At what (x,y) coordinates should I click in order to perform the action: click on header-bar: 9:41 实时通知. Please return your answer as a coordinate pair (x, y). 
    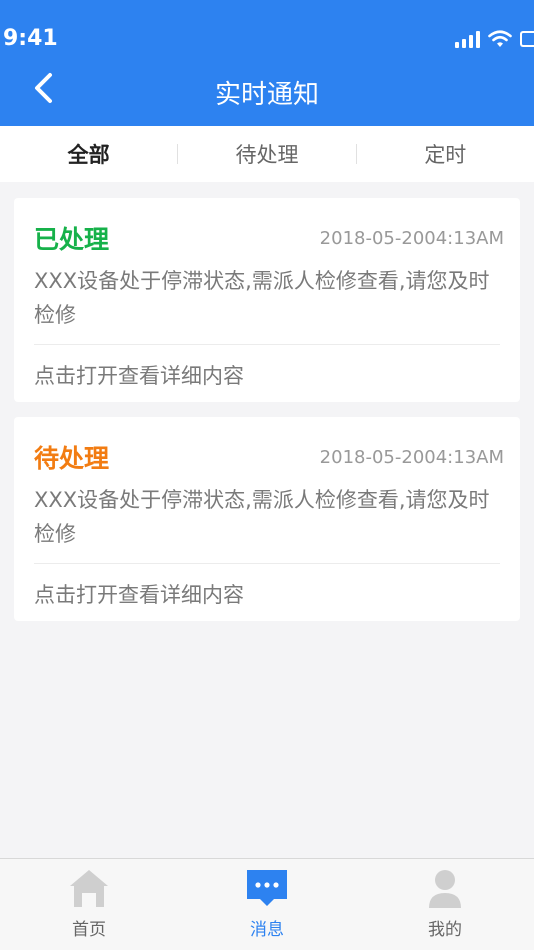
    Looking at the image, I should click on (267, 63).